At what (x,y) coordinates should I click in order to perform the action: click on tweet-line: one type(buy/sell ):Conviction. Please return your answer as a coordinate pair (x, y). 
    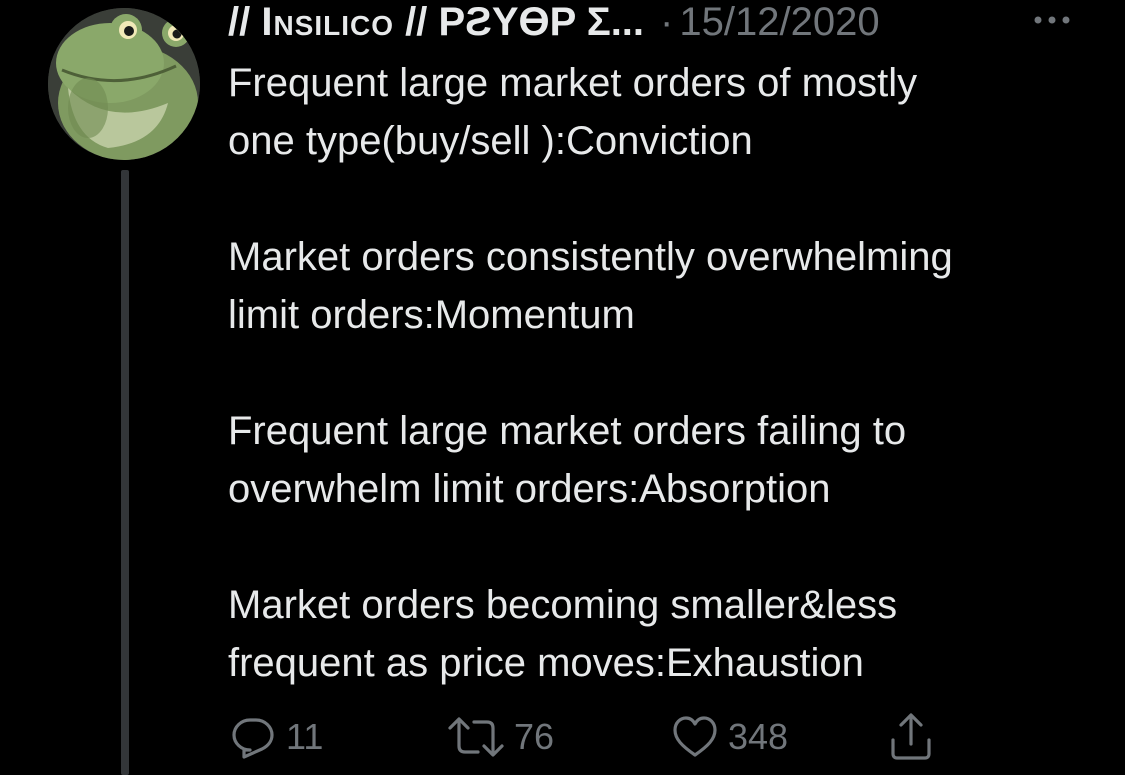
    Looking at the image, I should click on (490, 141).